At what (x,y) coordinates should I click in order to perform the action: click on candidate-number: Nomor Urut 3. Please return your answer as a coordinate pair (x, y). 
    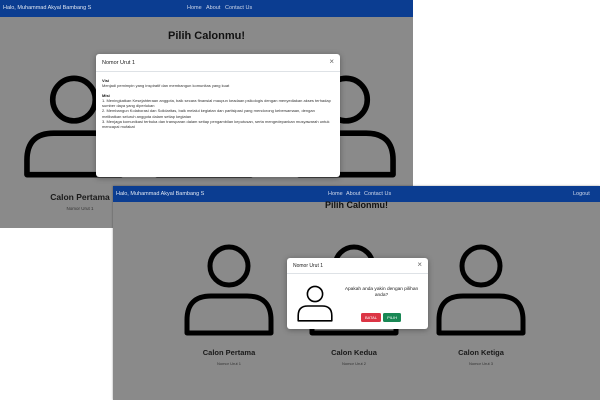
    Looking at the image, I should click on (480, 363).